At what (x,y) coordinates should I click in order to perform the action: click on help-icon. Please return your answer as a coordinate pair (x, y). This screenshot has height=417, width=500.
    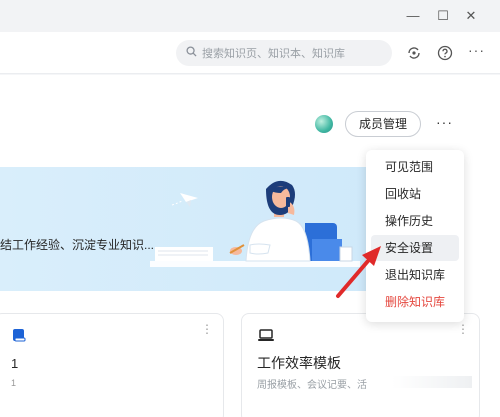
    Looking at the image, I should click on (445, 53).